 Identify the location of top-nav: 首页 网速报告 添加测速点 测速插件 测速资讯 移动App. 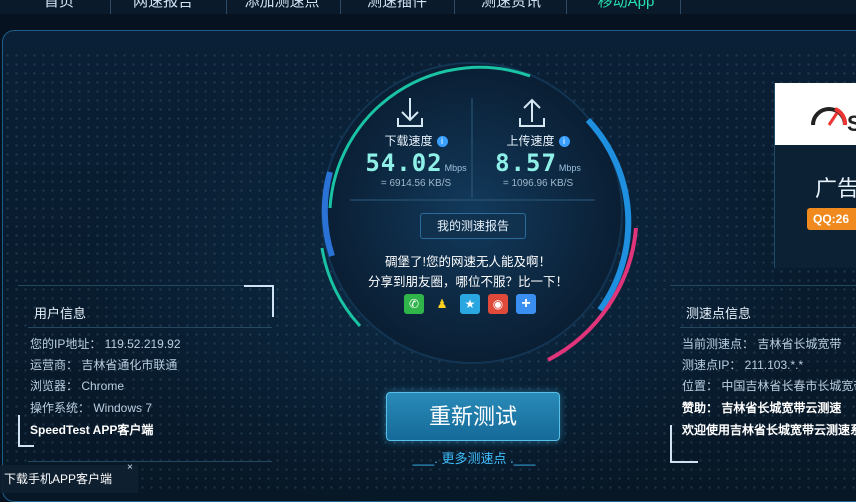
(428, 7).